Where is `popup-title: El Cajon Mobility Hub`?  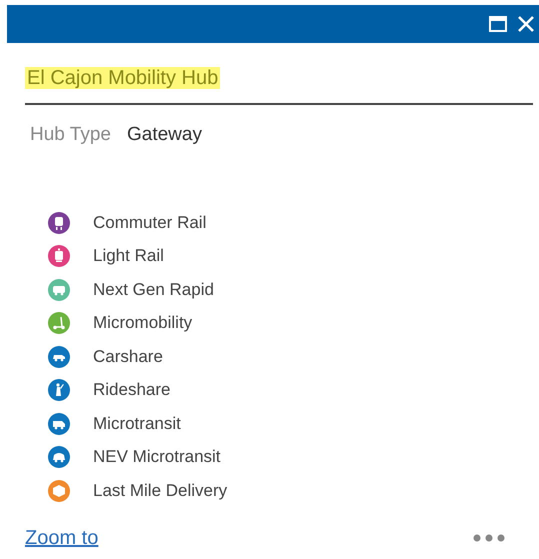
popup-title: El Cajon Mobility Hub is located at coordinates (122, 78).